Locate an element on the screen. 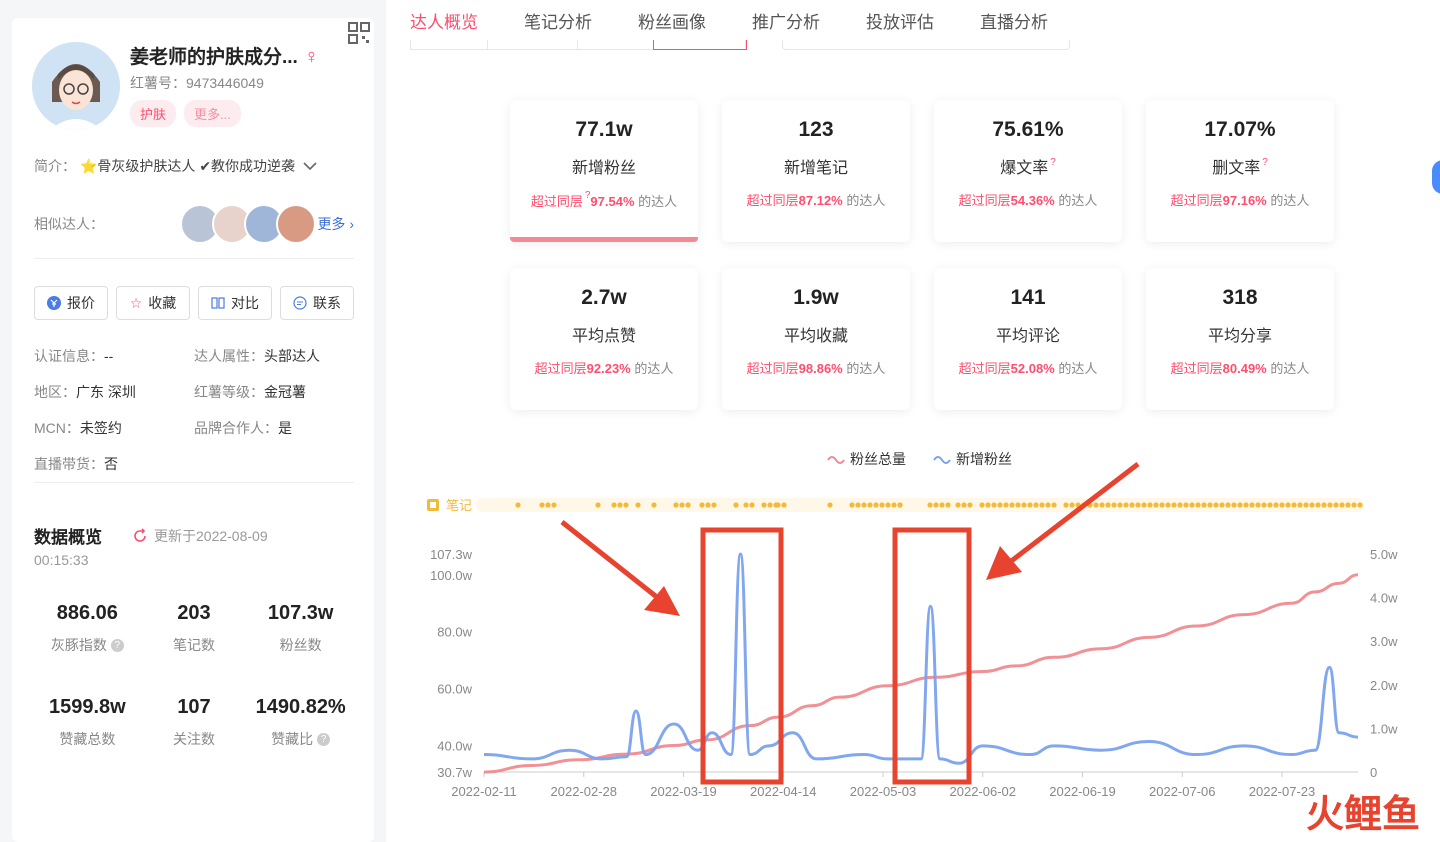 Image resolution: width=1440 pixels, height=842 pixels. metric-card-new-notes: 123 新增笔记 超过同层87.12% 的达人 is located at coordinates (816, 171).